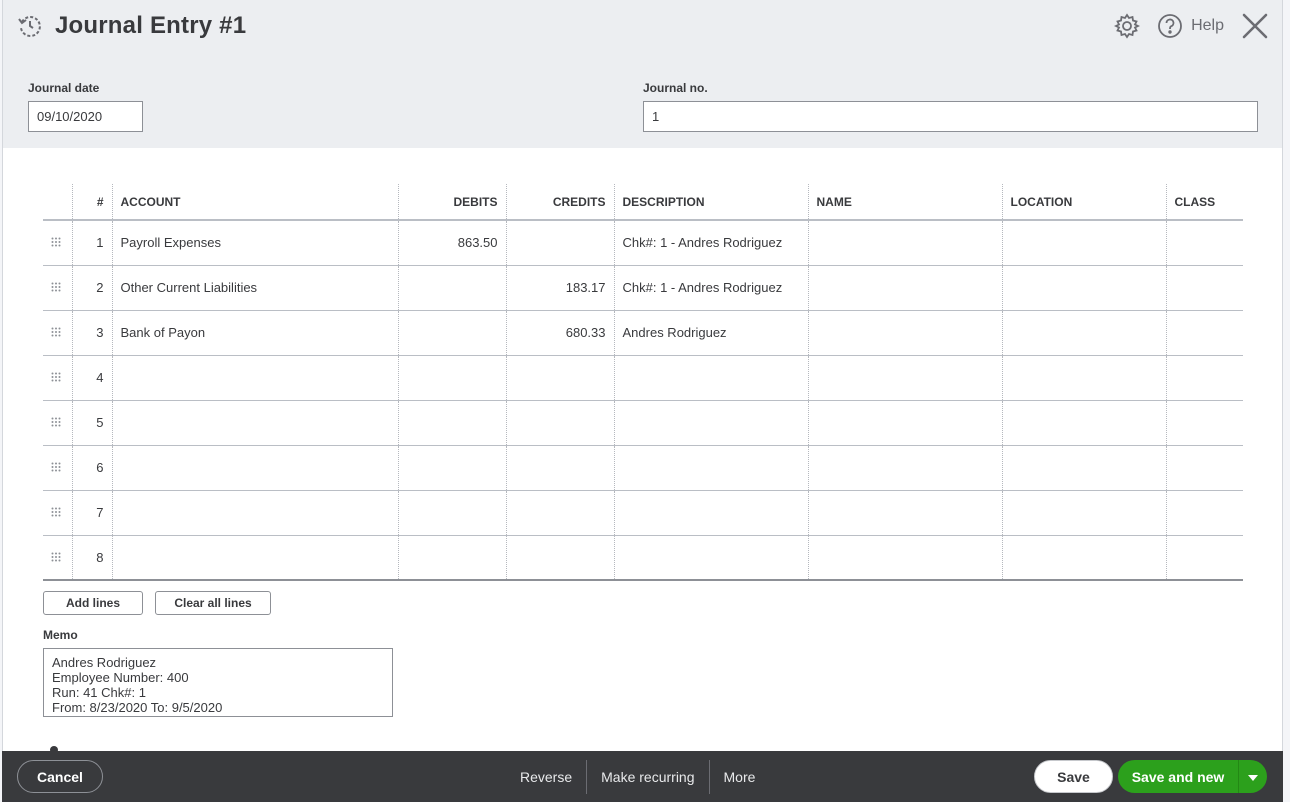 The height and width of the screenshot is (802, 1290). I want to click on close-icon, so click(1255, 26).